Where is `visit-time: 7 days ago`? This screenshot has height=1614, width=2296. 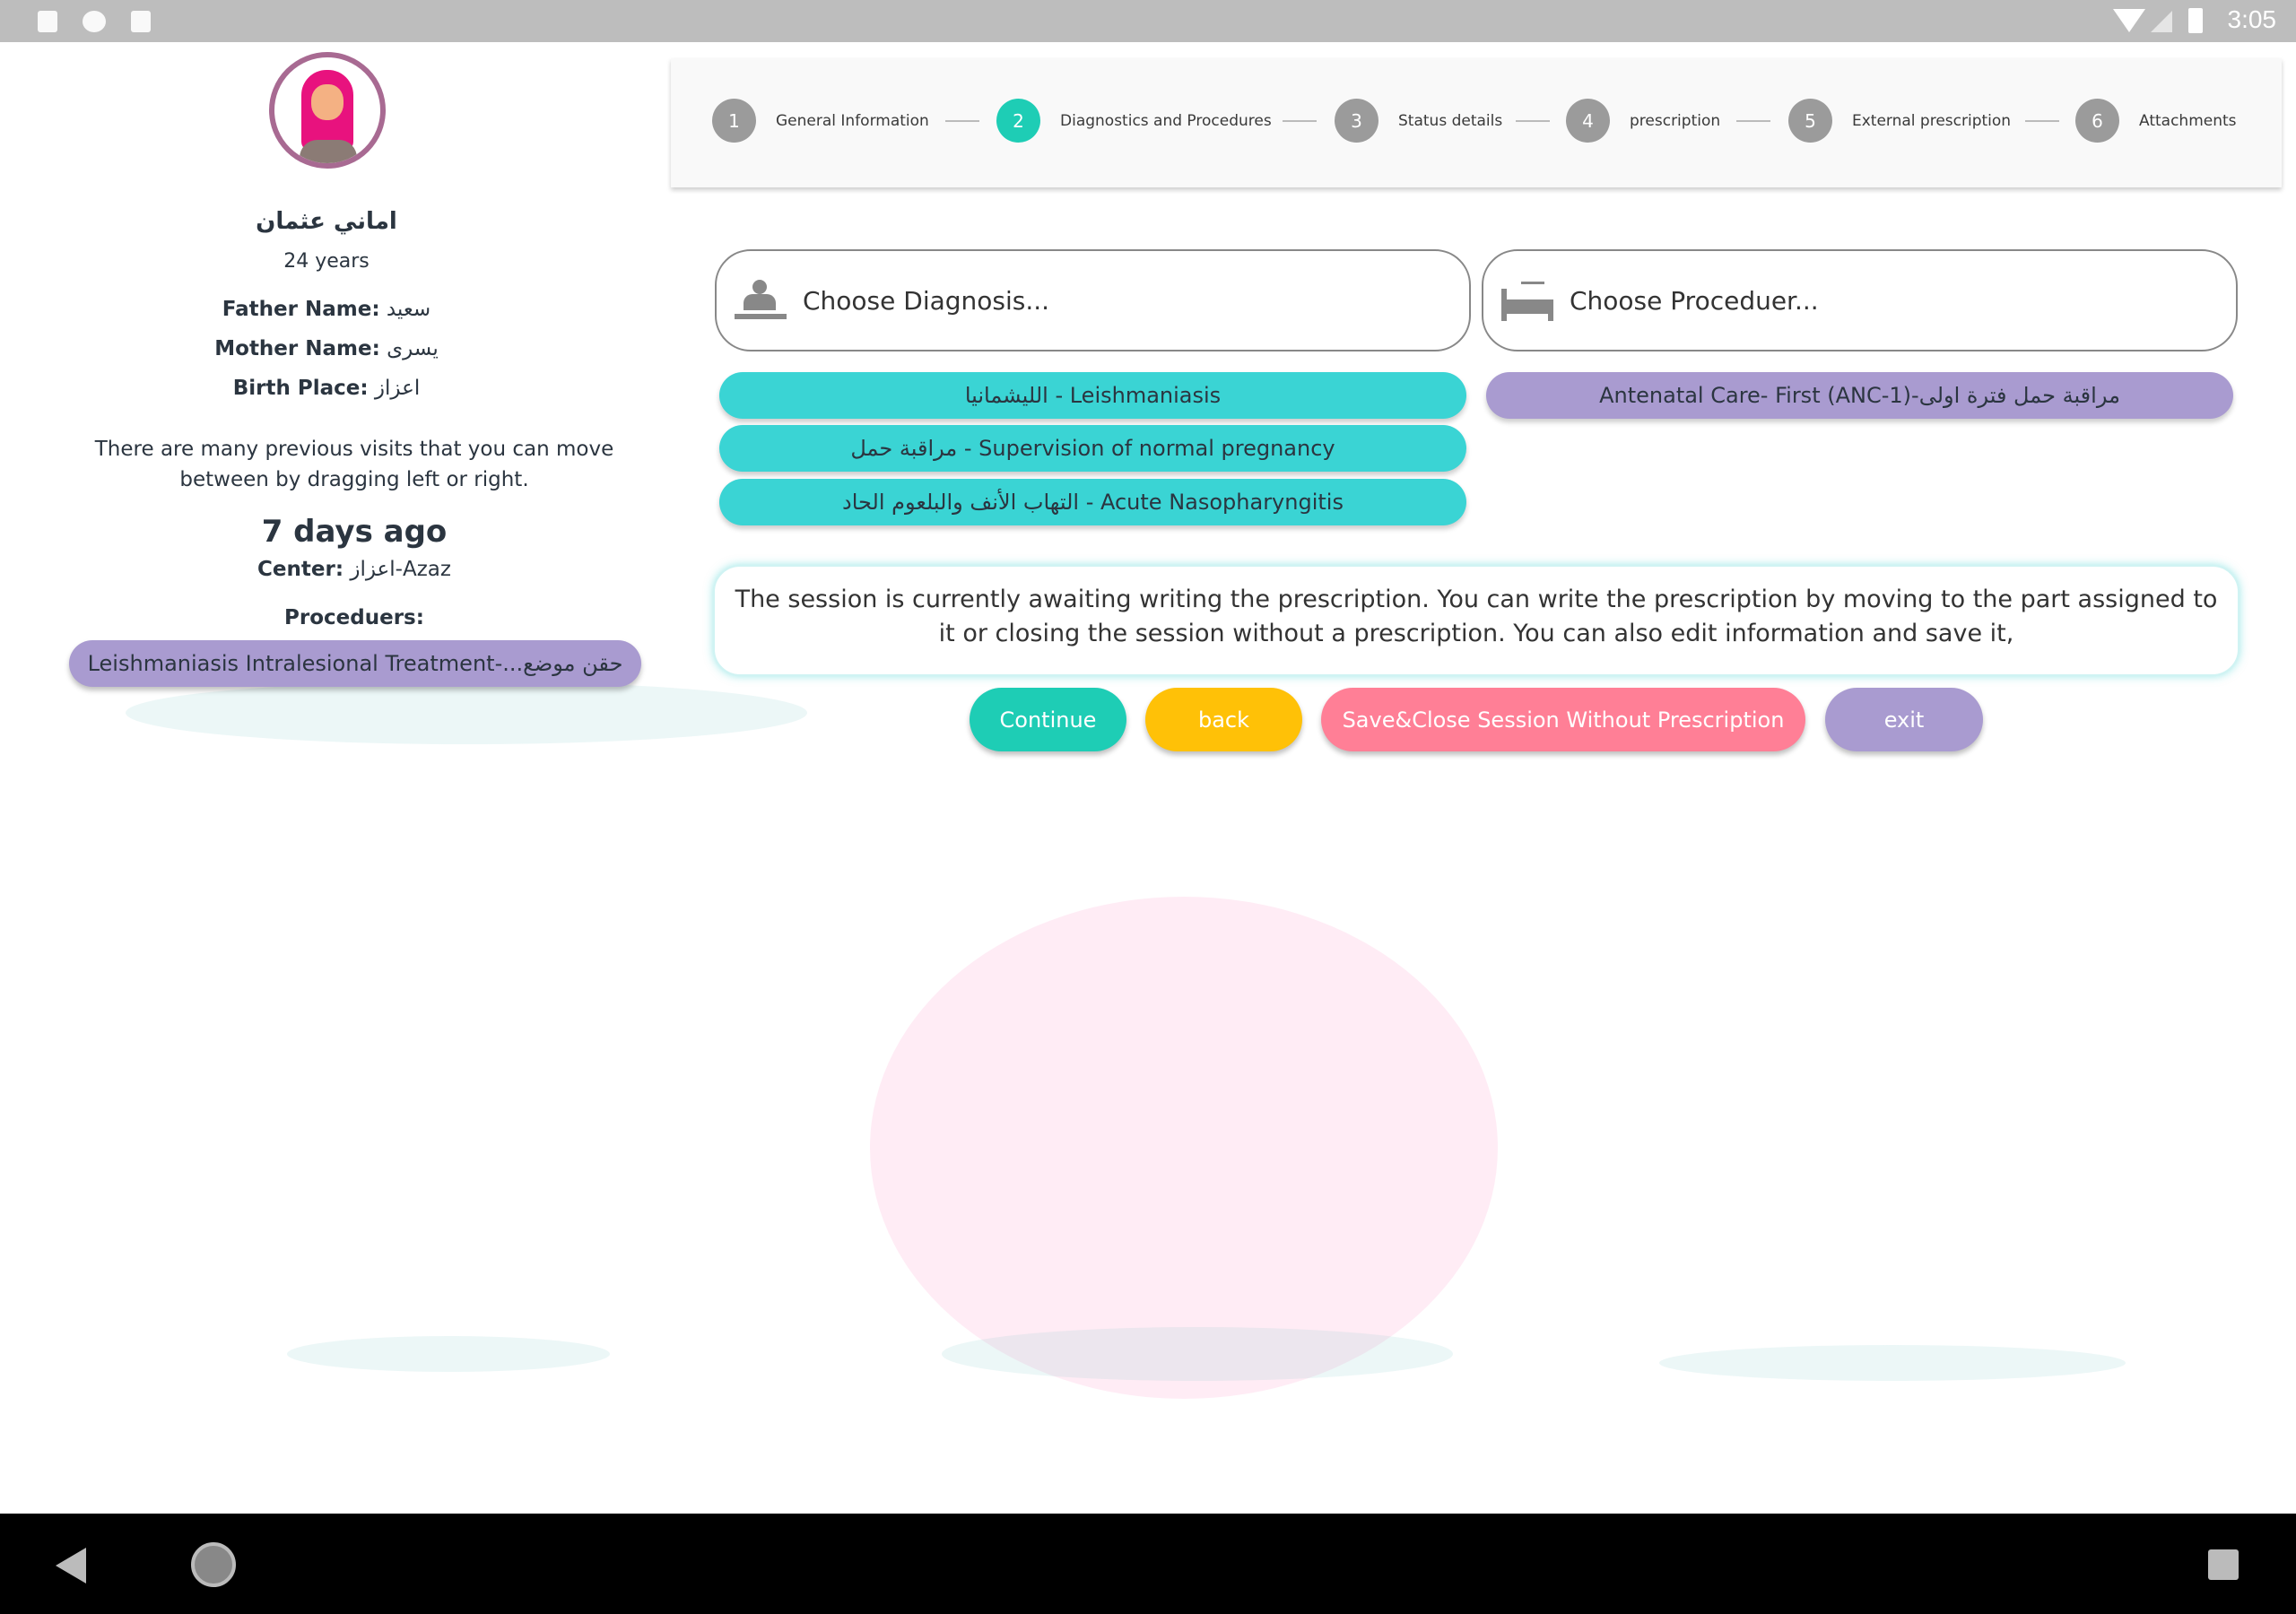
visit-time: 7 days ago is located at coordinates (354, 532).